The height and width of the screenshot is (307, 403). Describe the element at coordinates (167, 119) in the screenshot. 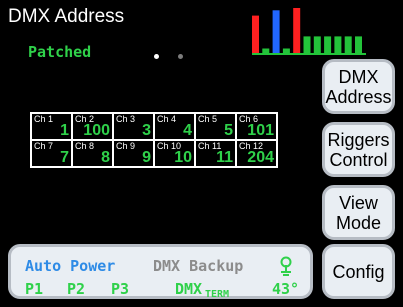

I see `channel-label: Ch 4` at that location.